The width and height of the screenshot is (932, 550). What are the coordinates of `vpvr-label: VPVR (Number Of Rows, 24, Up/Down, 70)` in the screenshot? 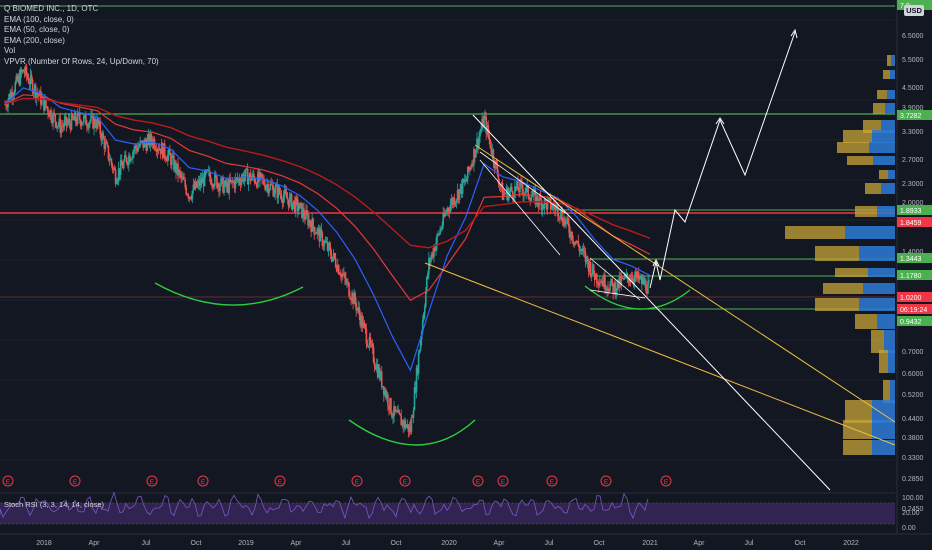 It's located at (81, 62).